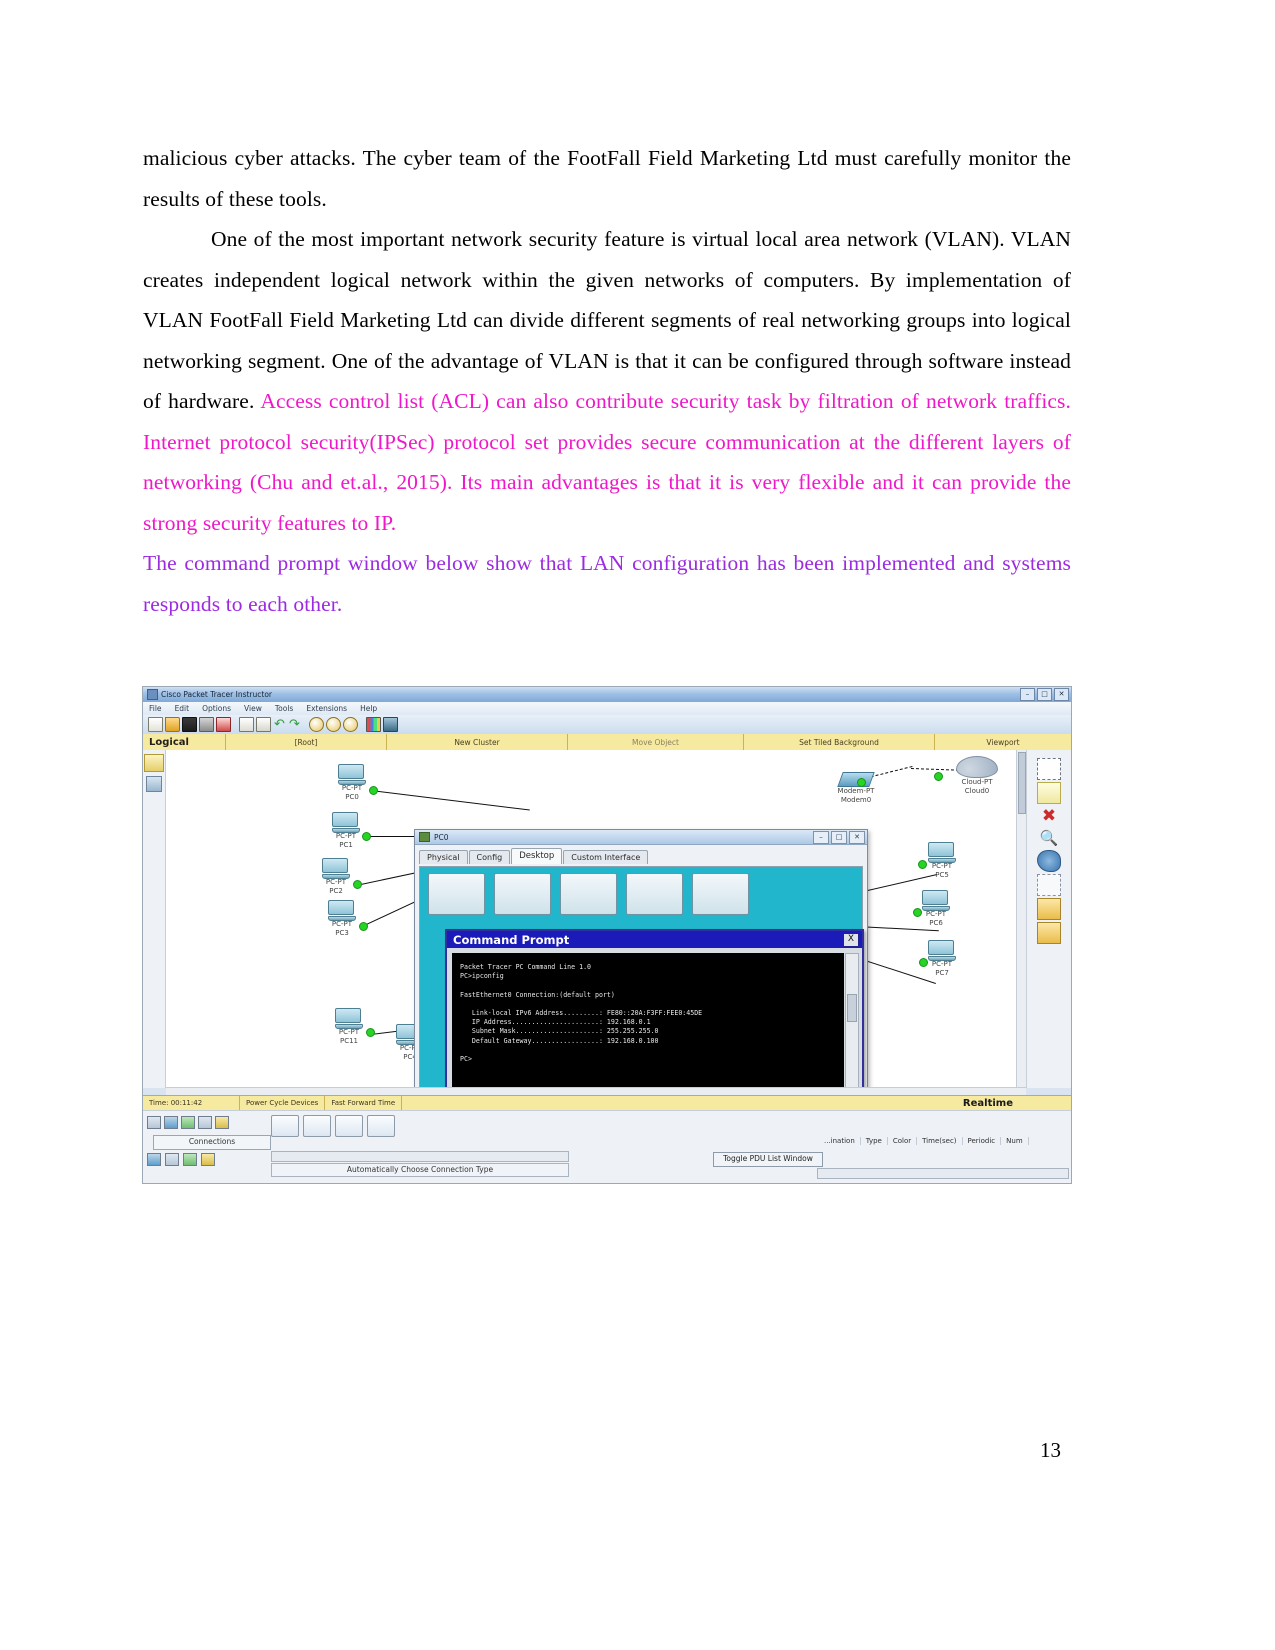  Describe the element at coordinates (316, 724) in the screenshot. I see `zoom-in-icon` at that location.